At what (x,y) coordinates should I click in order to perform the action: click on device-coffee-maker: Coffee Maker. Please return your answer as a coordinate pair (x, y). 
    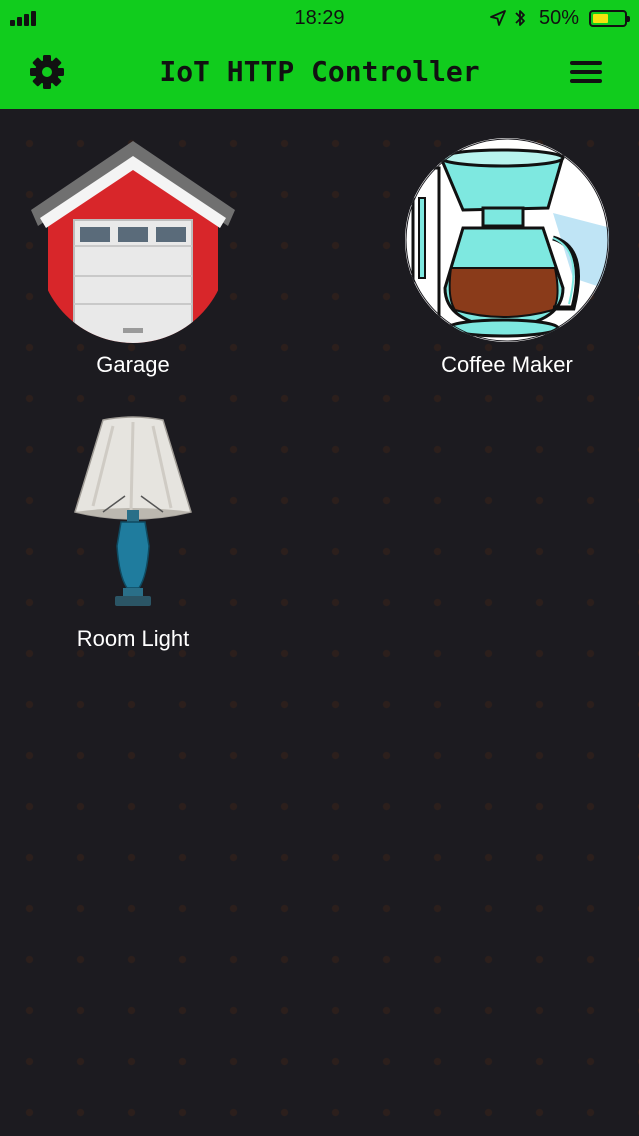
    Looking at the image, I should click on (507, 260).